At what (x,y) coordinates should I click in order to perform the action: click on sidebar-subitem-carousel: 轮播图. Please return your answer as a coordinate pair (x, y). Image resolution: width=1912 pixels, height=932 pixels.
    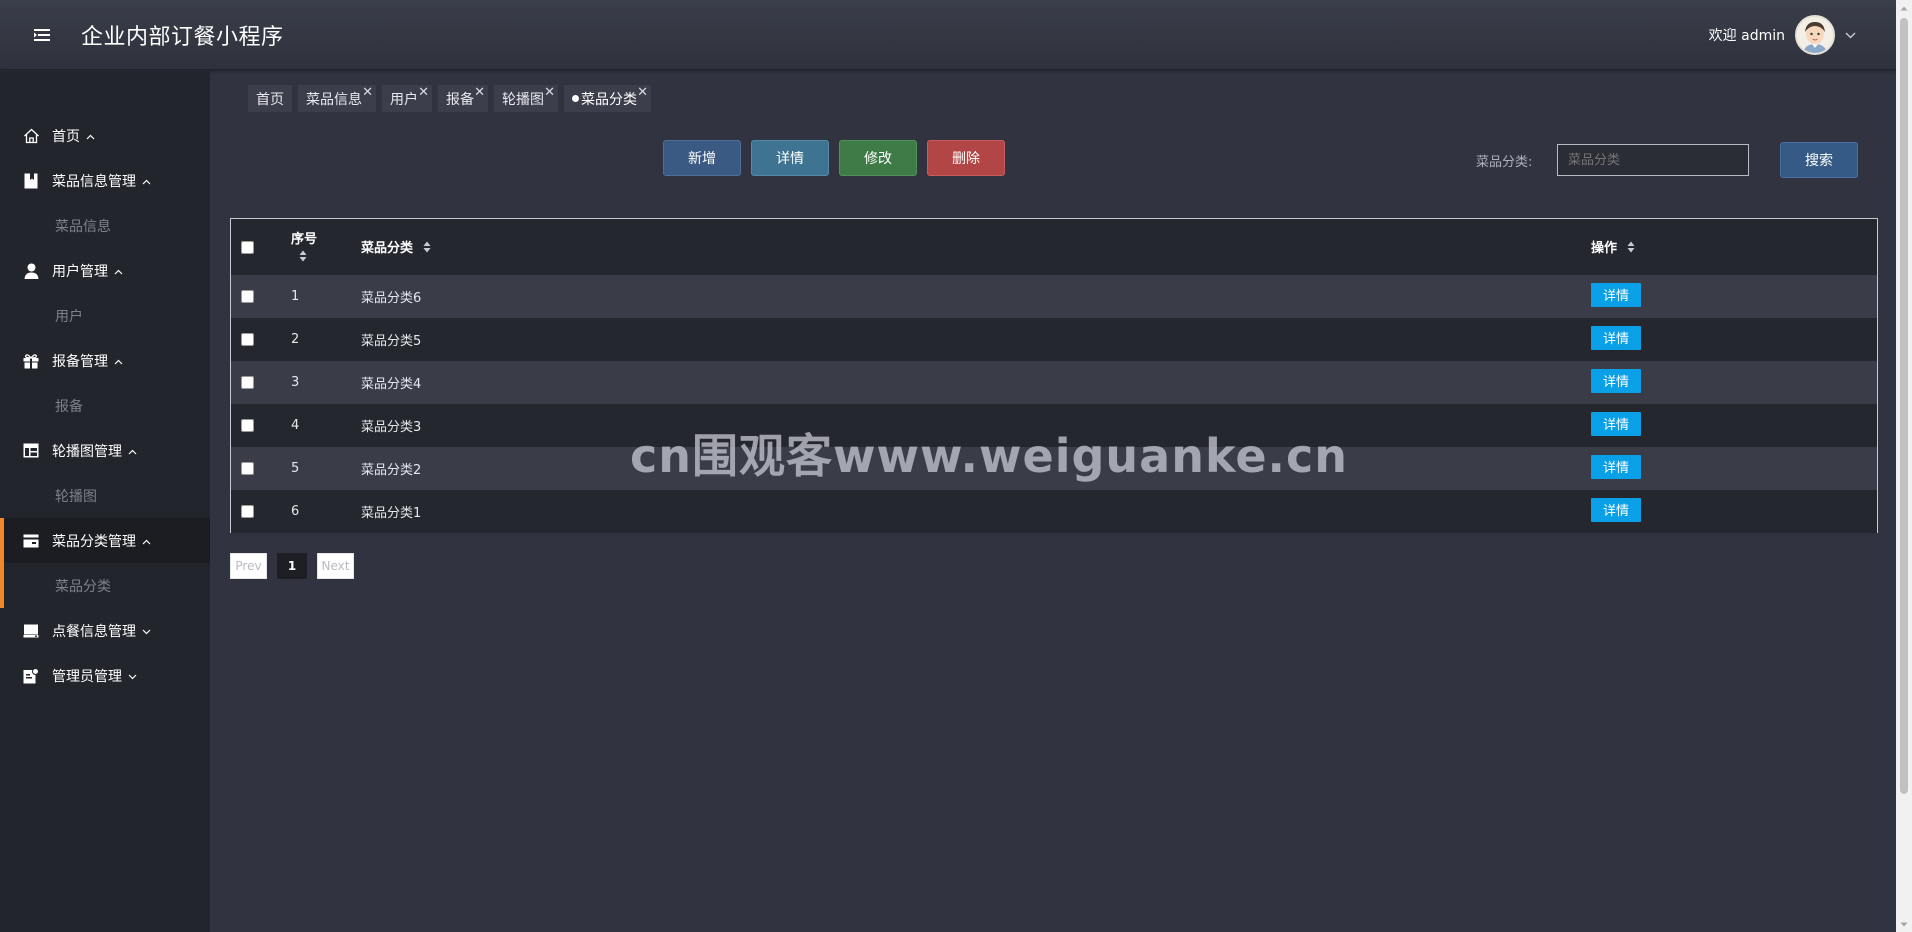
    Looking at the image, I should click on (105, 495).